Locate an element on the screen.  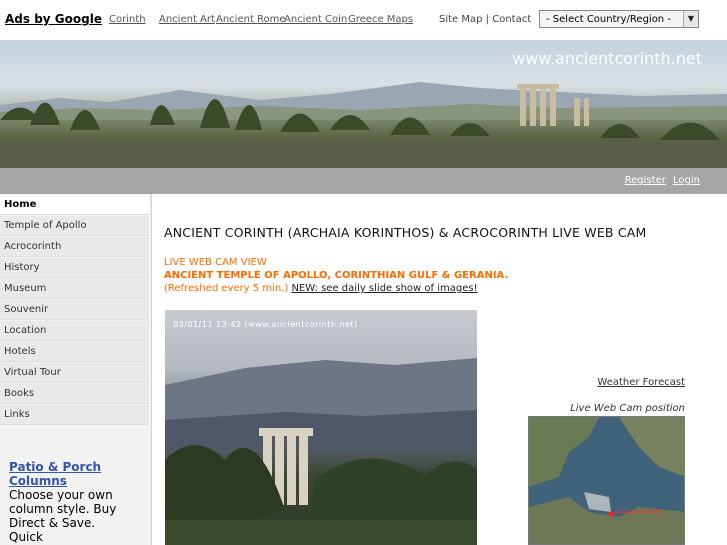
sidebar-item-history: History is located at coordinates (74, 268).